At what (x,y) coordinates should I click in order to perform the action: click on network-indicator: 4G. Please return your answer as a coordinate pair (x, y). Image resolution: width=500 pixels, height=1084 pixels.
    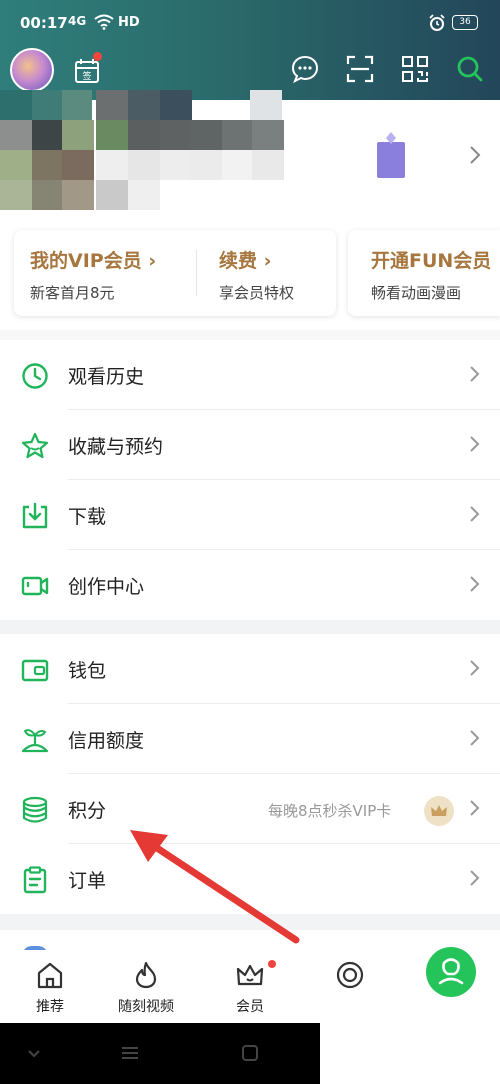
    Looking at the image, I should click on (77, 21).